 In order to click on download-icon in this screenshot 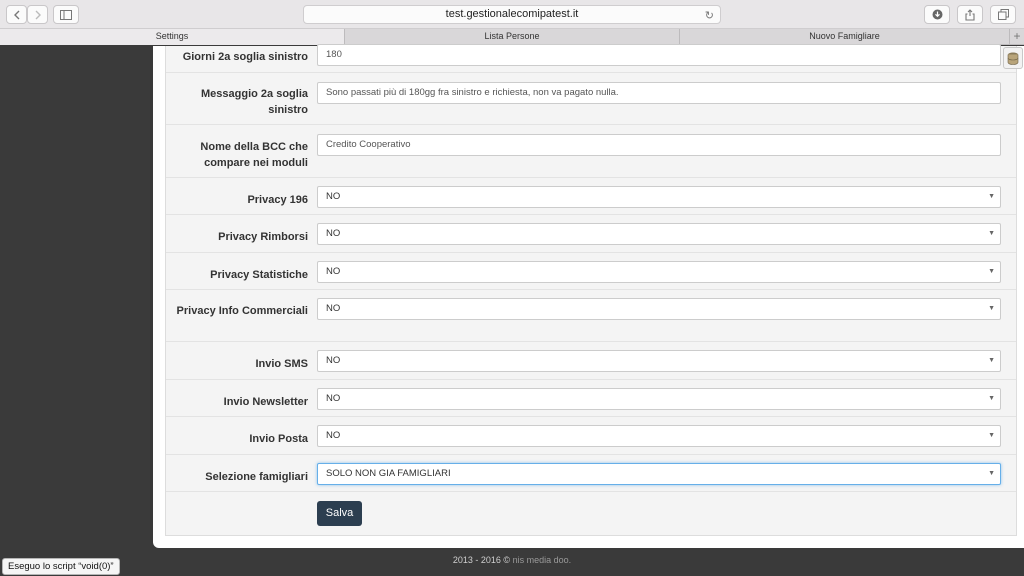, I will do `click(937, 14)`.